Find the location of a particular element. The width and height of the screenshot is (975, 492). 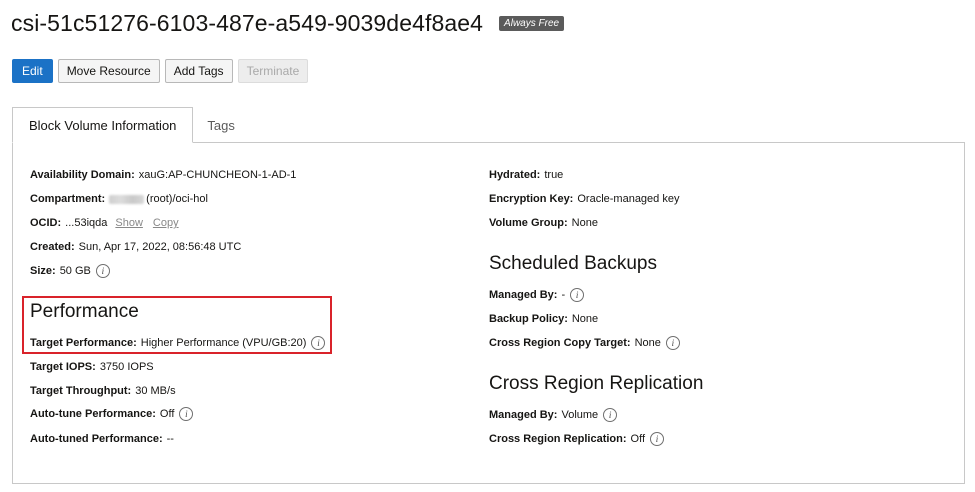

target-iops-value: 3750 IOPS is located at coordinates (126, 367).